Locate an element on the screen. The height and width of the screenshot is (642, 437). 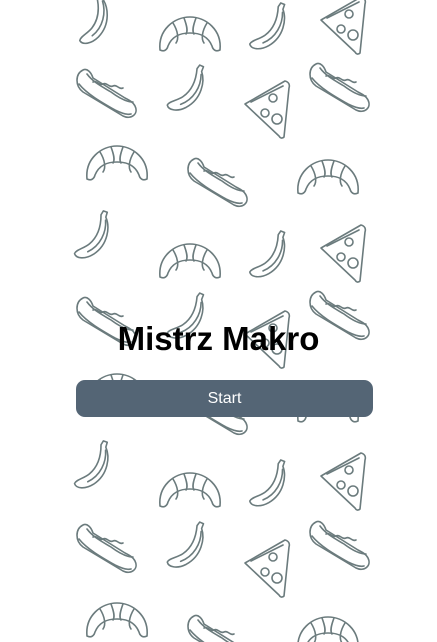
start-button: Start is located at coordinates (224, 398).